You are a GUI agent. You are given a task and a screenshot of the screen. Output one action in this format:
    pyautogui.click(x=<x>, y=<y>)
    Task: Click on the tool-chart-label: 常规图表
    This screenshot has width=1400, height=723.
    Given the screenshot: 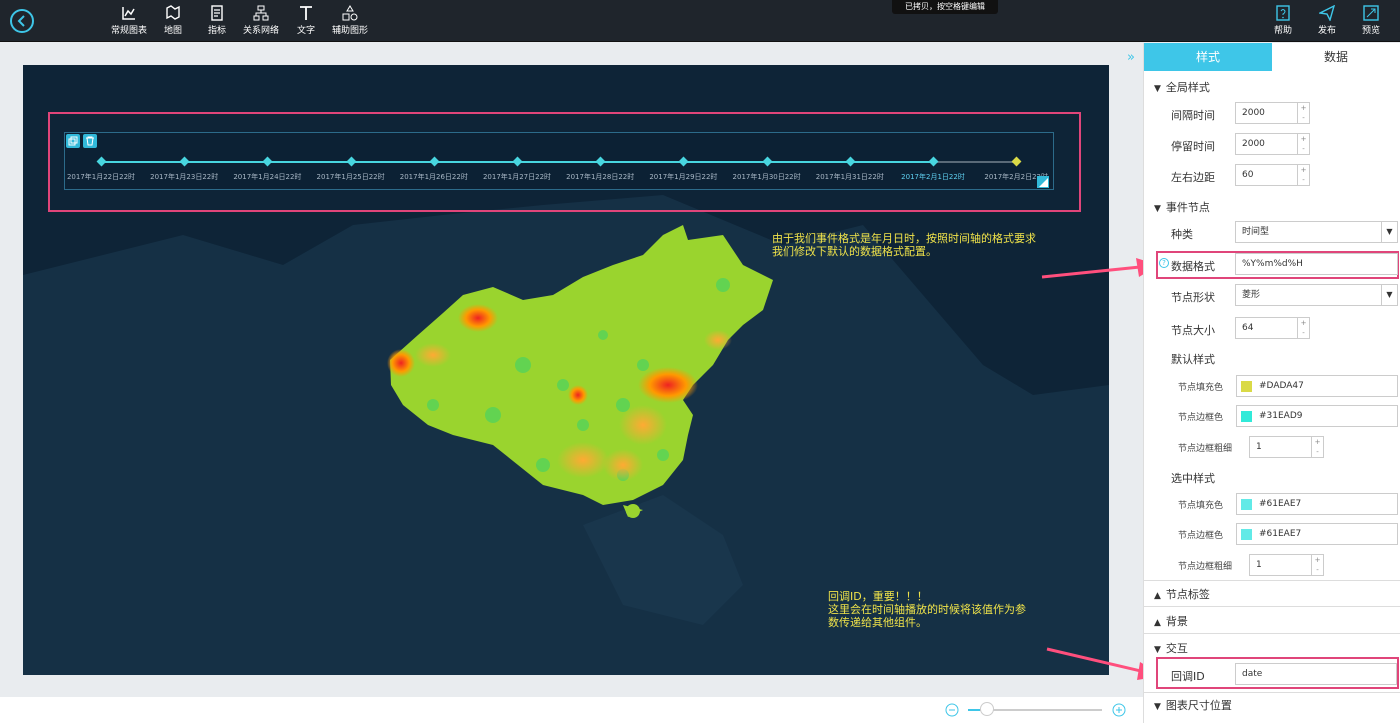 What is the action you would take?
    pyautogui.click(x=128, y=31)
    